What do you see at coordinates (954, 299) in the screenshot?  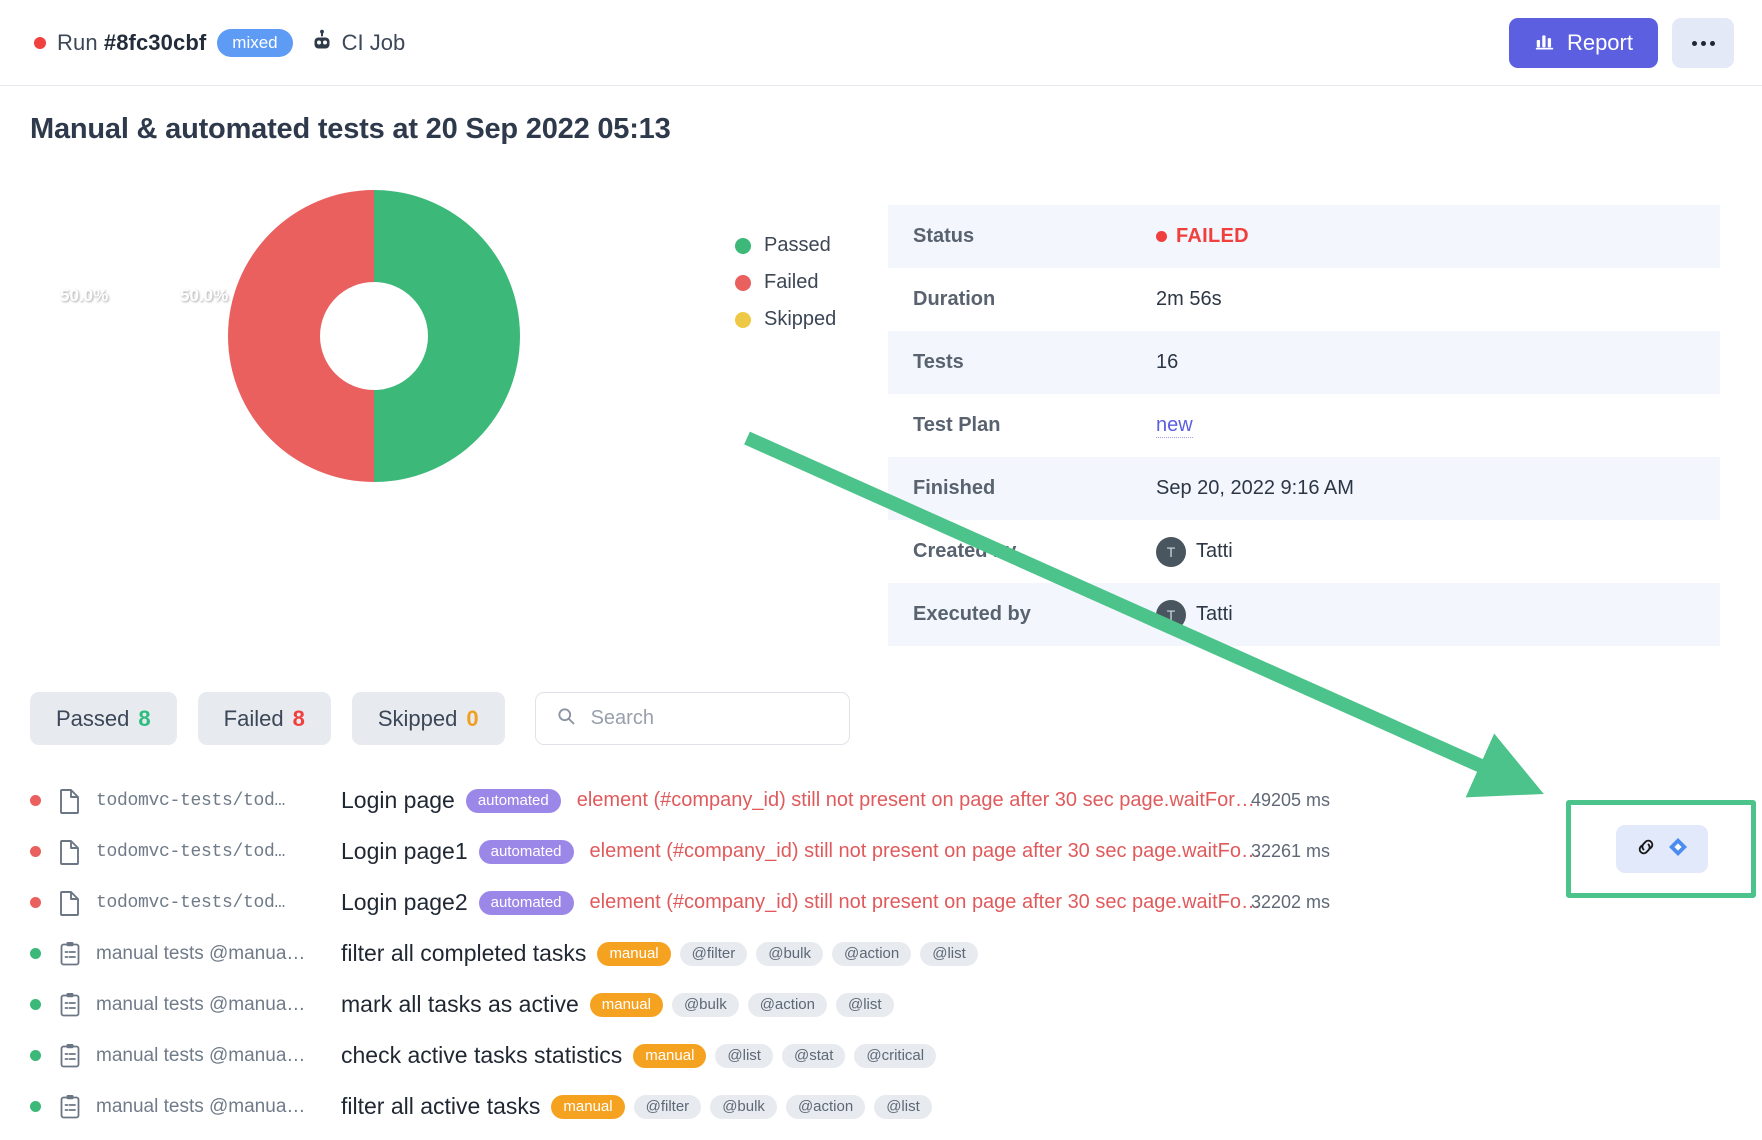 I see `info-key-duration: Duration` at bounding box center [954, 299].